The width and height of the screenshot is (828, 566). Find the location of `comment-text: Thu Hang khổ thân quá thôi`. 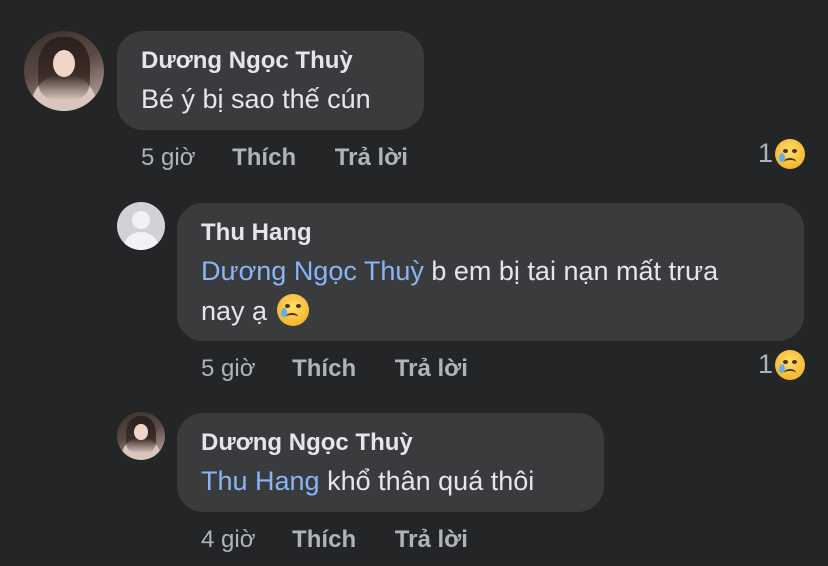

comment-text: Thu Hang khổ thân quá thôi is located at coordinates (367, 481).